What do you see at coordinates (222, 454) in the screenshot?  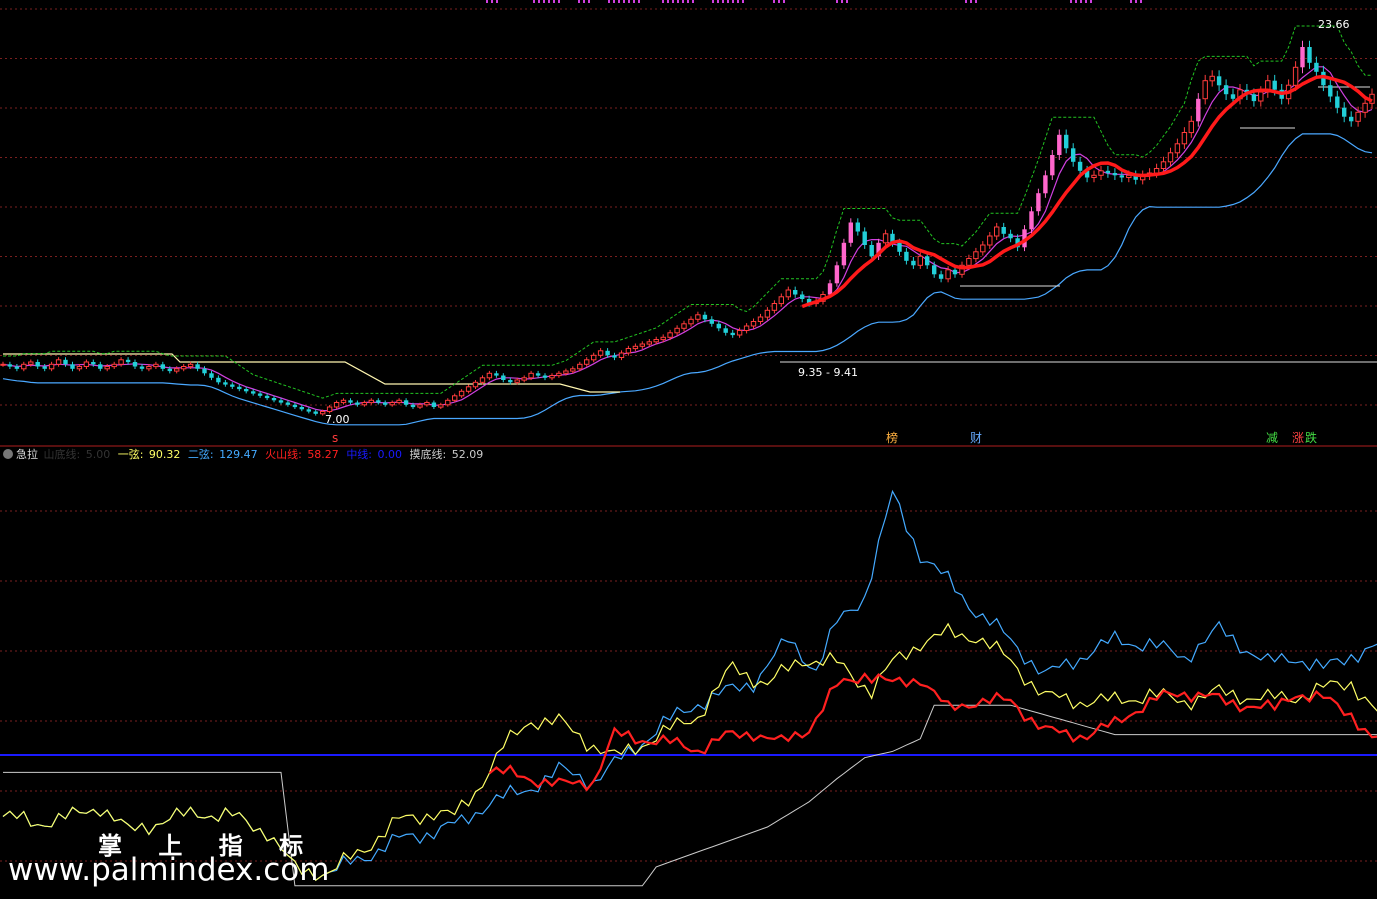 I see `legend-erxian: 二弦: 129.47` at bounding box center [222, 454].